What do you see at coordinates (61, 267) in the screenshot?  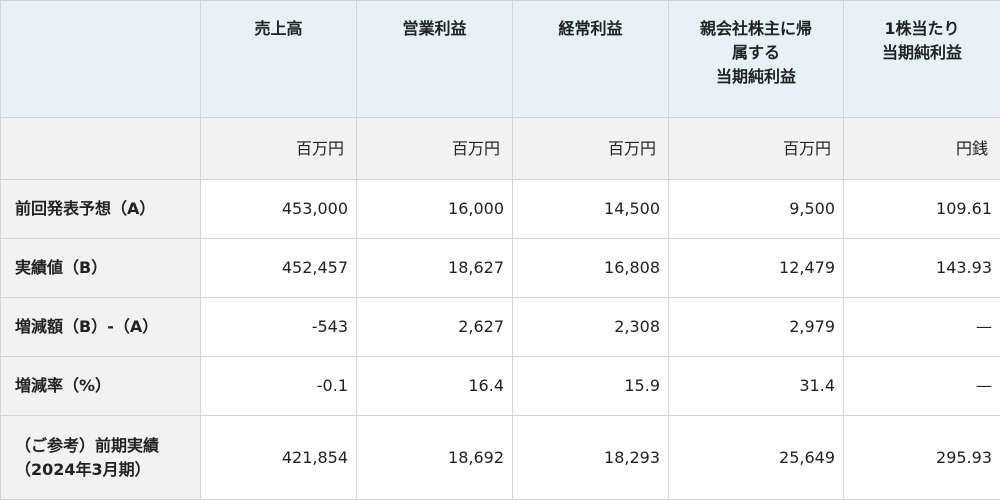 I see `row-label-text: 実績値（B）` at bounding box center [61, 267].